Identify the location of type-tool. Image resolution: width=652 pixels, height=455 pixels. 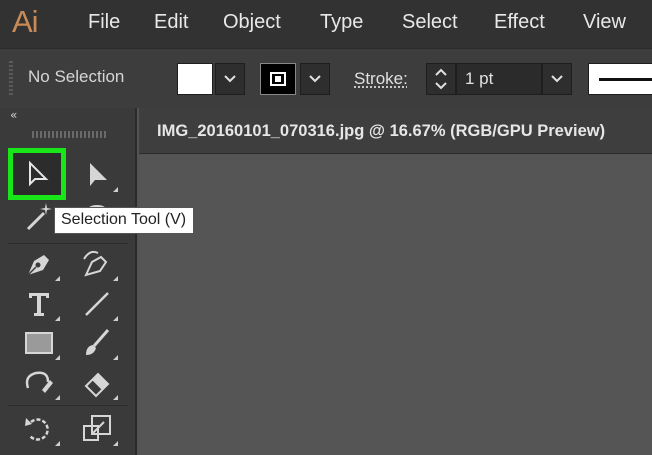
(39, 304).